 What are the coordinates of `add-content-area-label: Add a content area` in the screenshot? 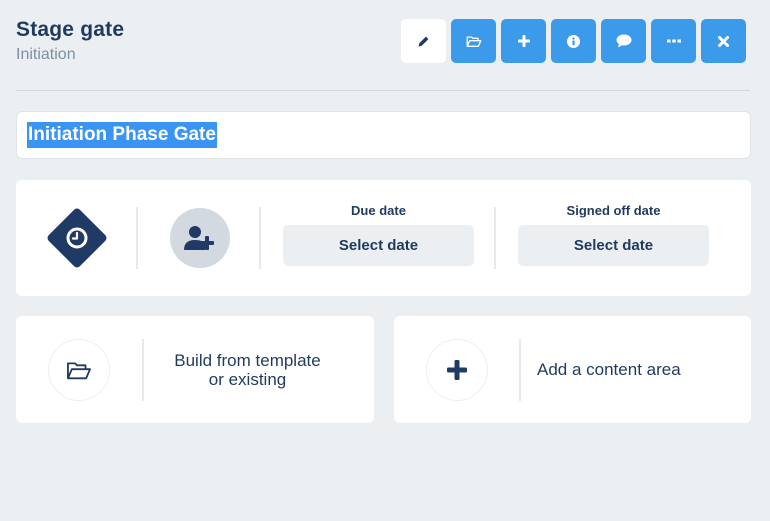 It's located at (609, 369).